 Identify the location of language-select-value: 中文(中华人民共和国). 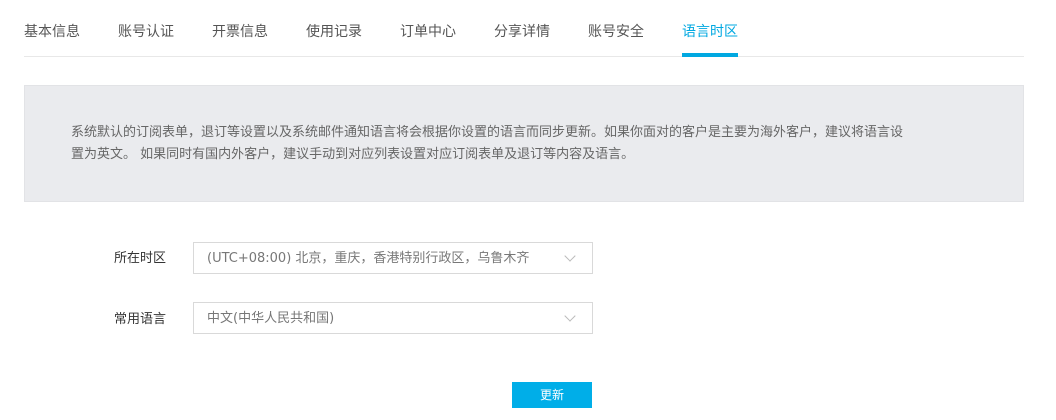
(271, 318).